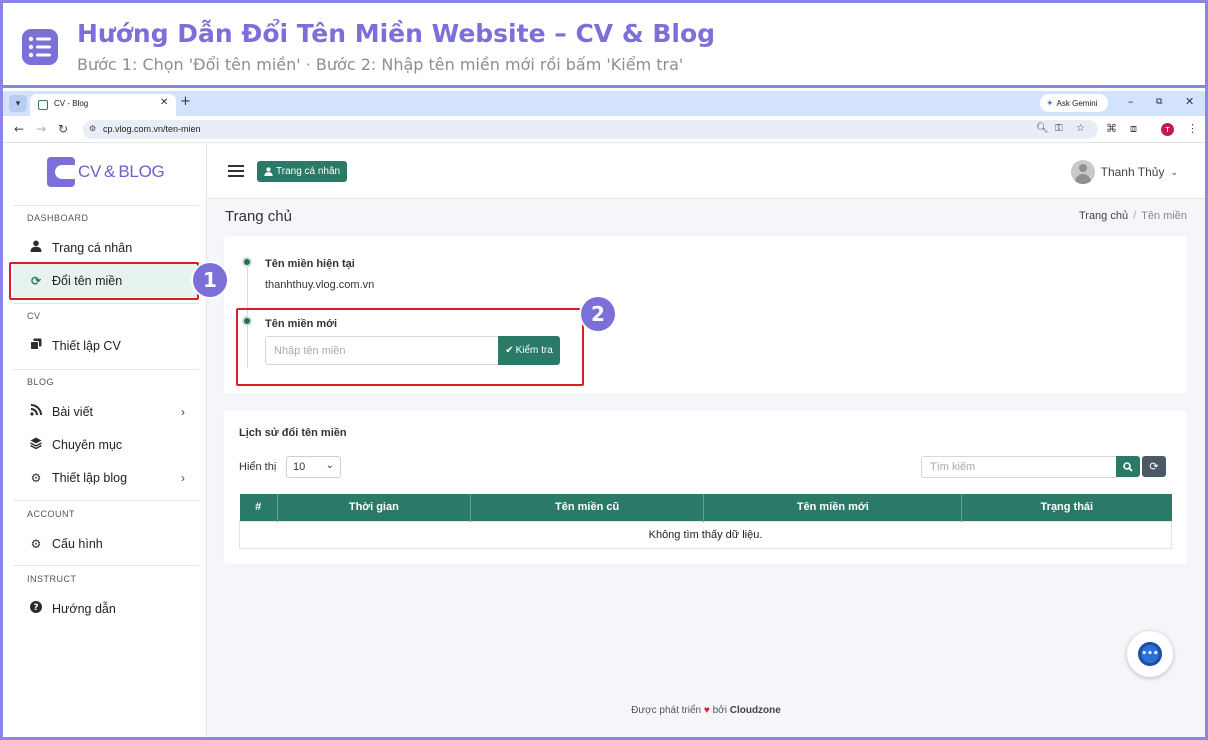 Image resolution: width=1208 pixels, height=740 pixels. What do you see at coordinates (77, 543) in the screenshot?
I see `sidebar-item-label: Cấu hình` at bounding box center [77, 543].